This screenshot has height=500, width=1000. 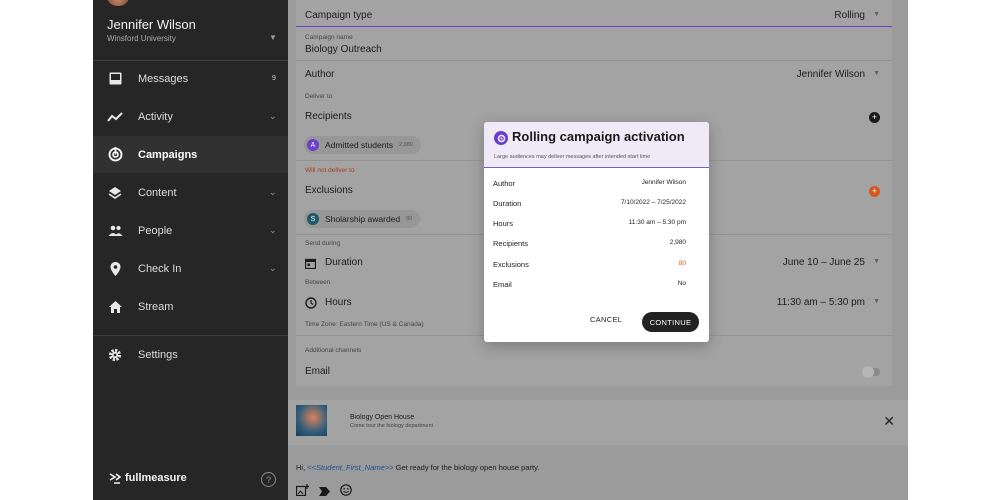 What do you see at coordinates (329, 37) in the screenshot?
I see `campaign-name-label: Campaign name` at bounding box center [329, 37].